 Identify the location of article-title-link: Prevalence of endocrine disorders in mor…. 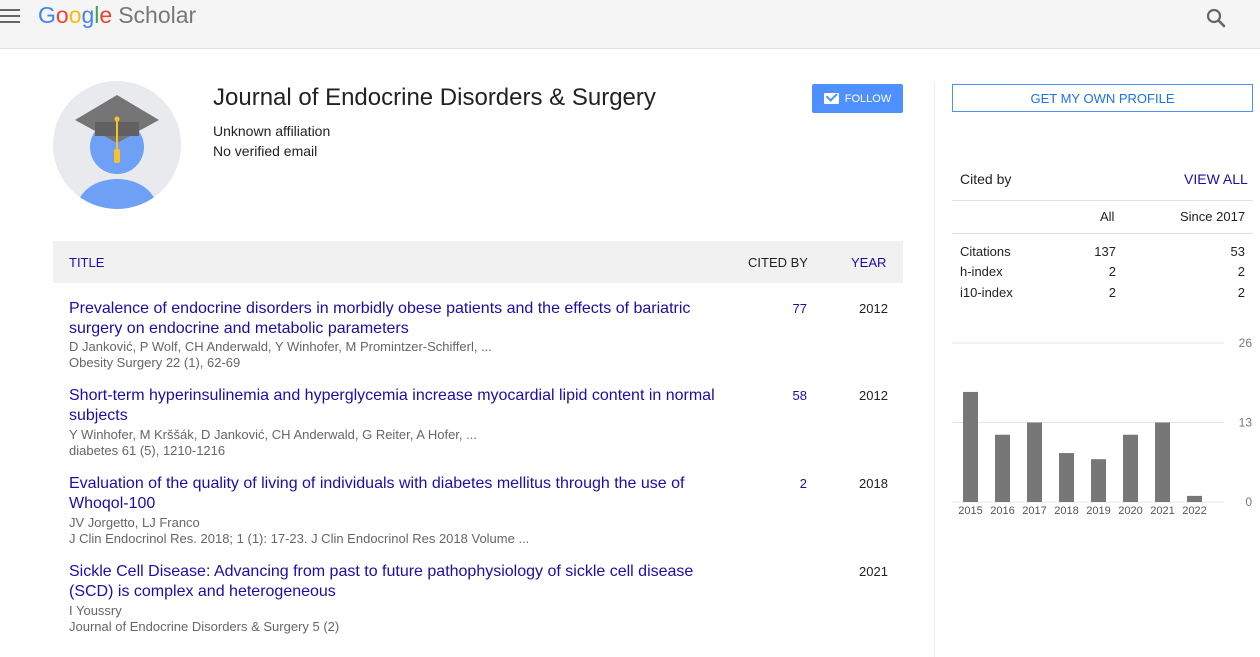
(399, 319).